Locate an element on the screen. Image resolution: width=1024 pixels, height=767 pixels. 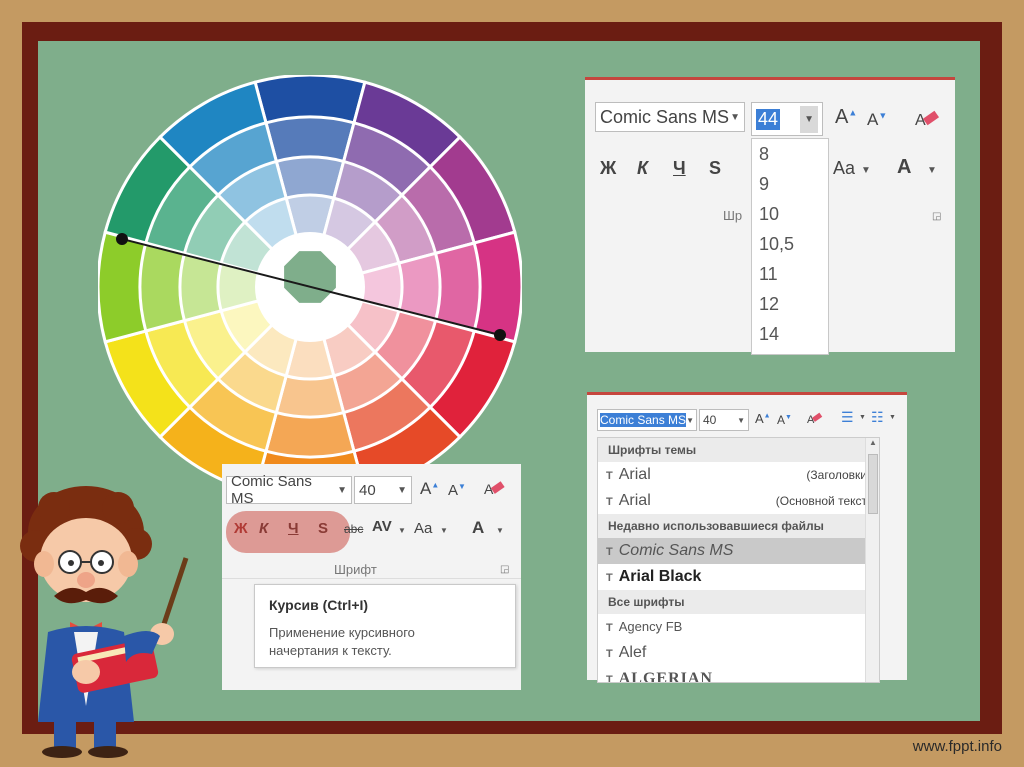
font-name: Comic Sans MS is located at coordinates (676, 550).